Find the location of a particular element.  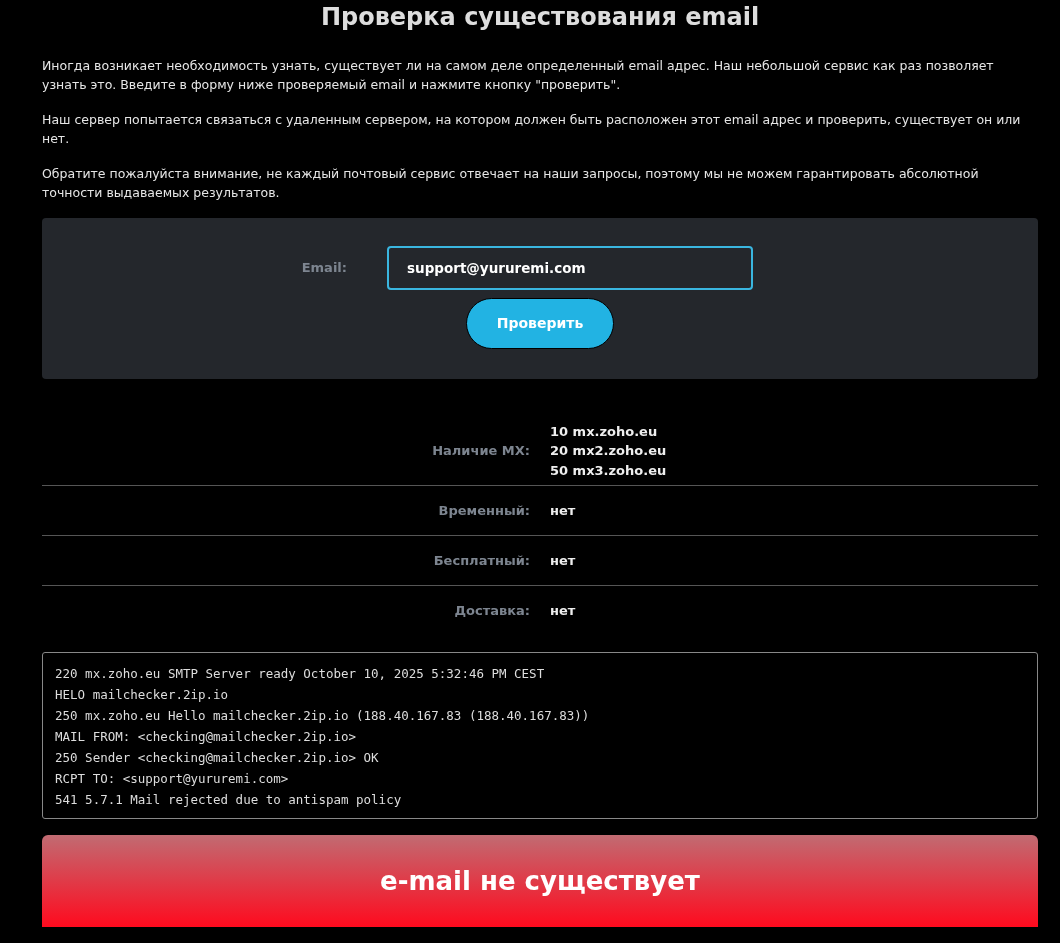

result-value: 20 mx2.zoho.eu is located at coordinates (608, 451).